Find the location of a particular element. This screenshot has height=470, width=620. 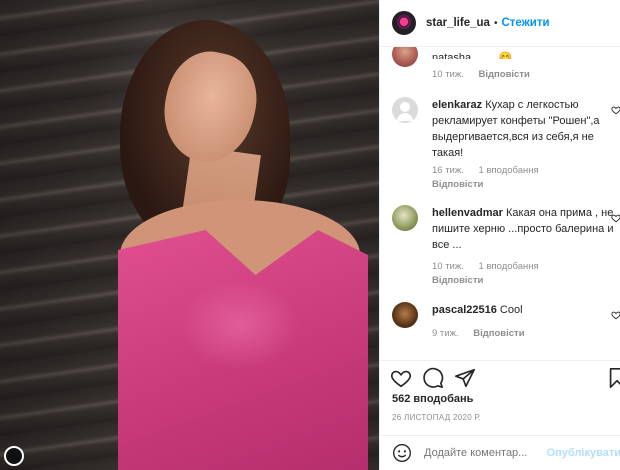

comment-meta: 10 тиж. 1 вподобання is located at coordinates (491, 266).